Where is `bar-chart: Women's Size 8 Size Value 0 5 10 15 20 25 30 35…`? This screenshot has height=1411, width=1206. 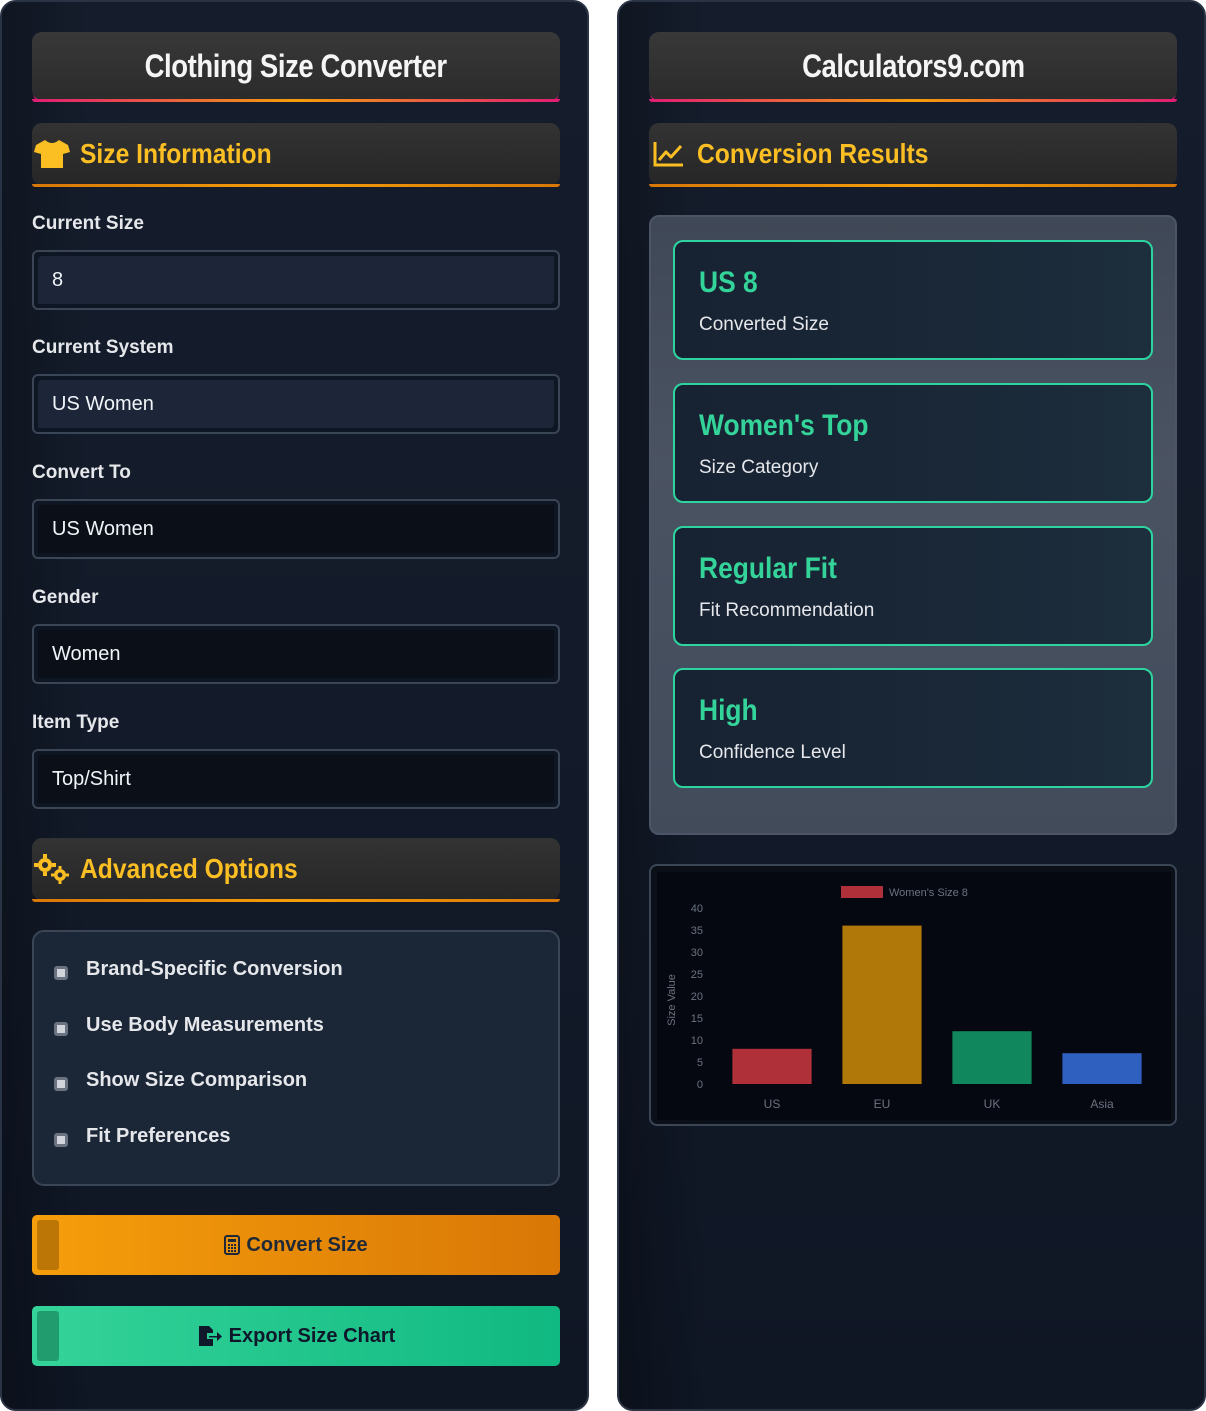
bar-chart: Women's Size 8 Size Value 0 5 10 15 20 25 30 35… is located at coordinates (904, 998).